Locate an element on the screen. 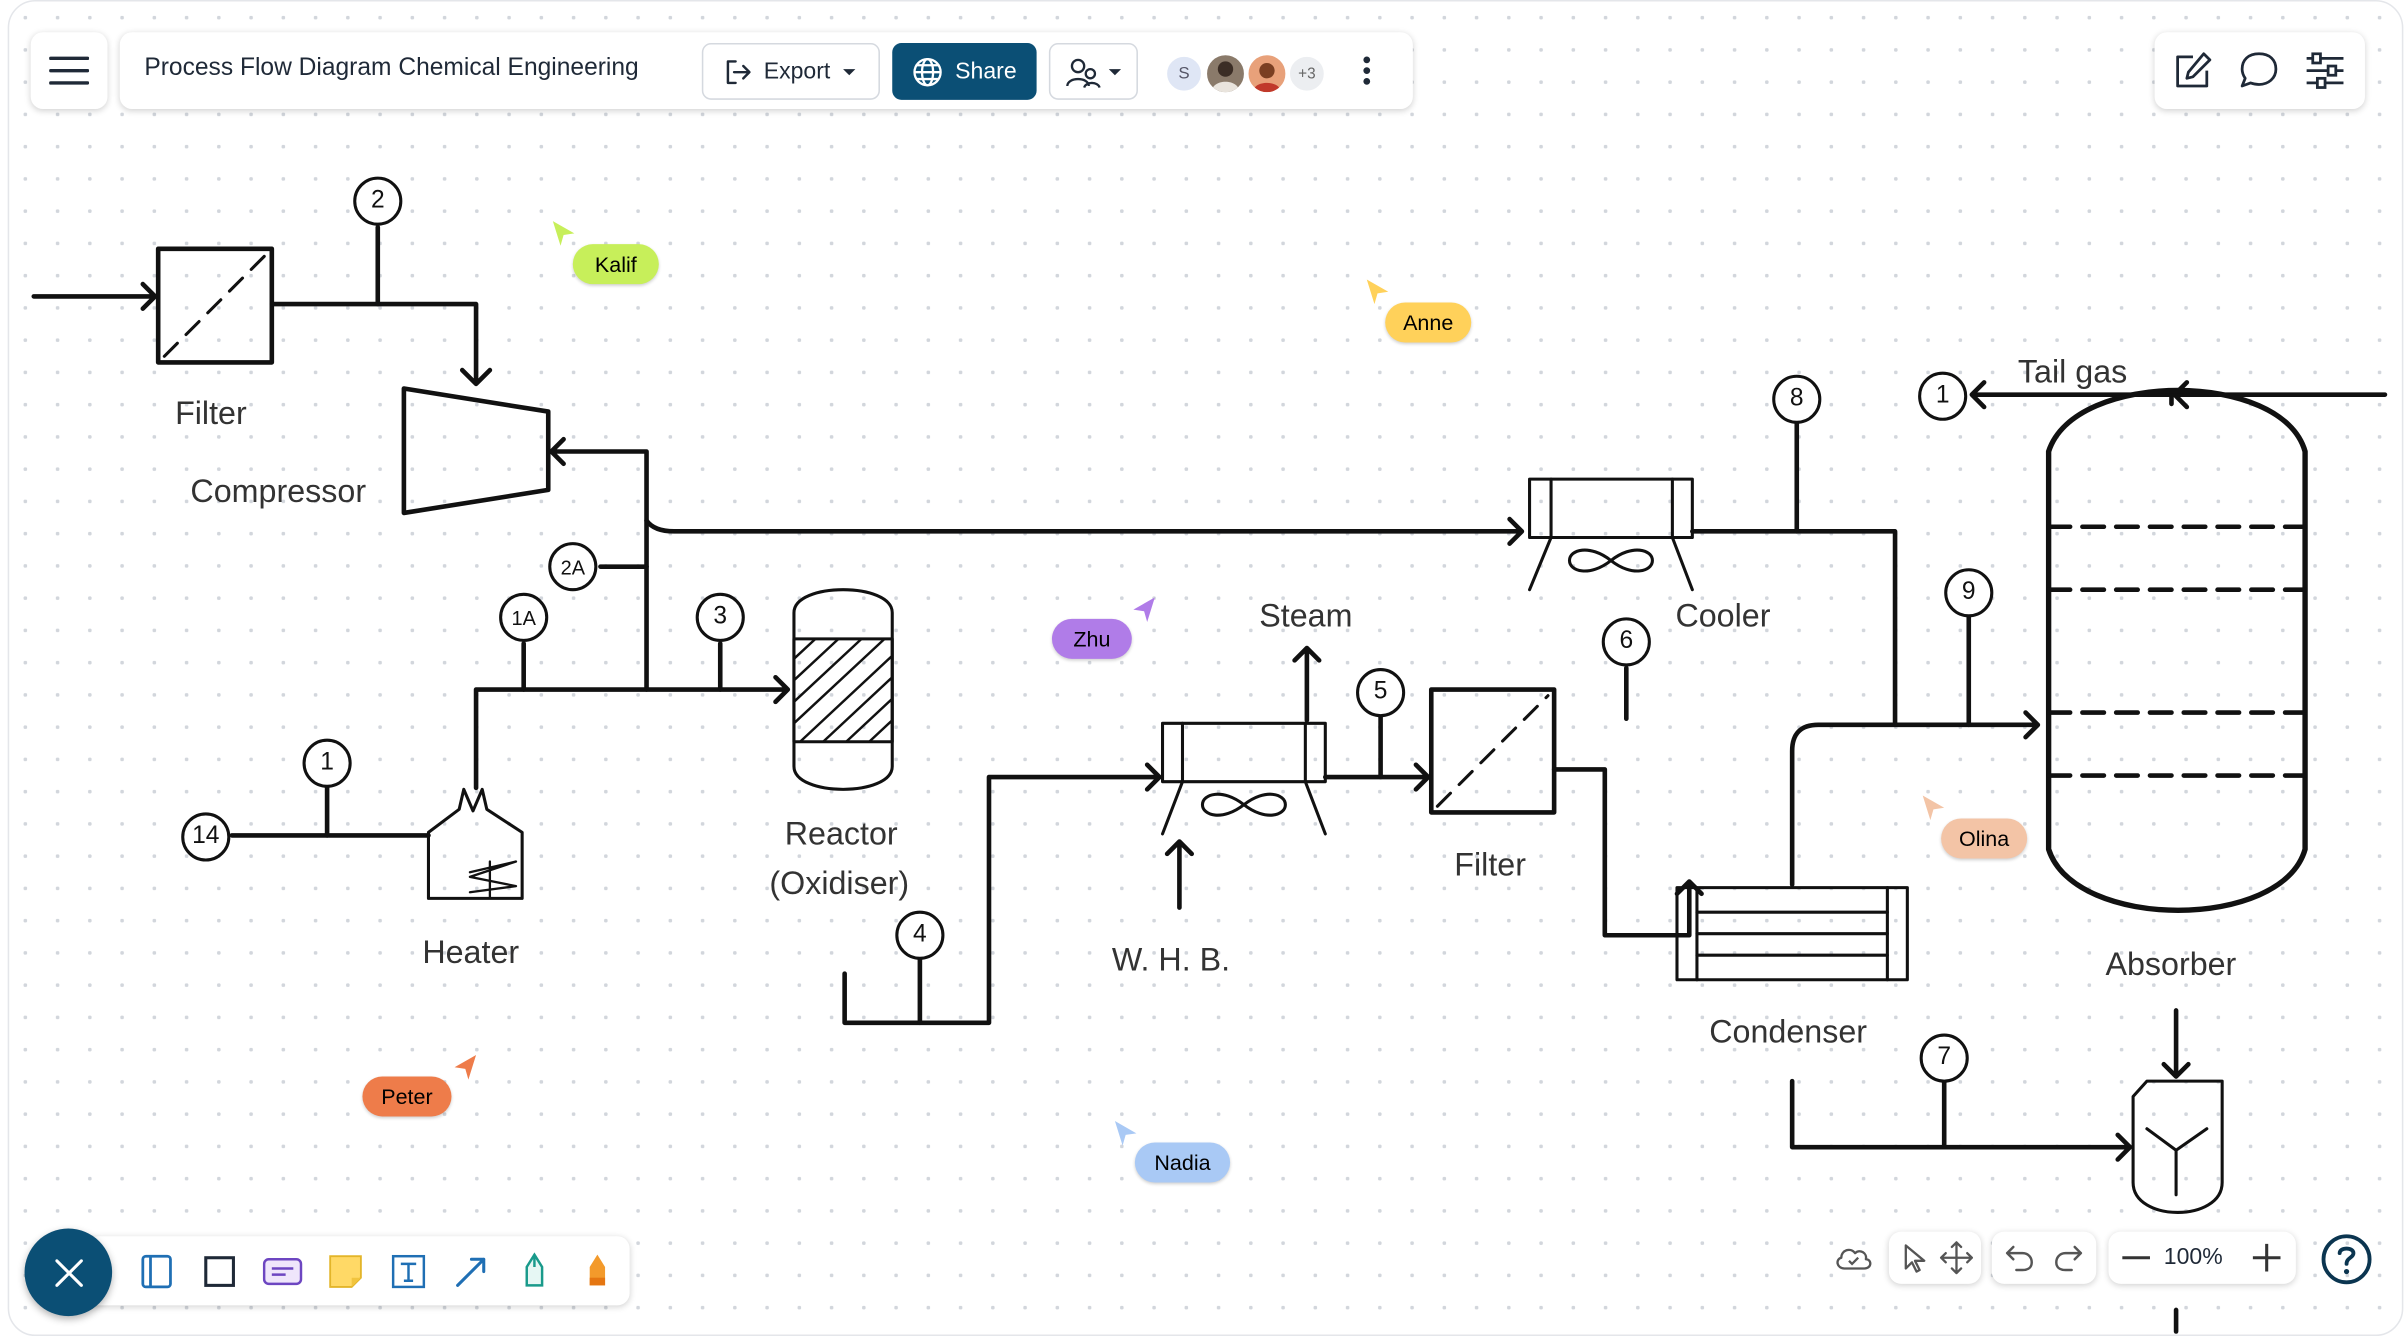 The height and width of the screenshot is (1341, 2408). highlighter-tool is located at coordinates (597, 1272).